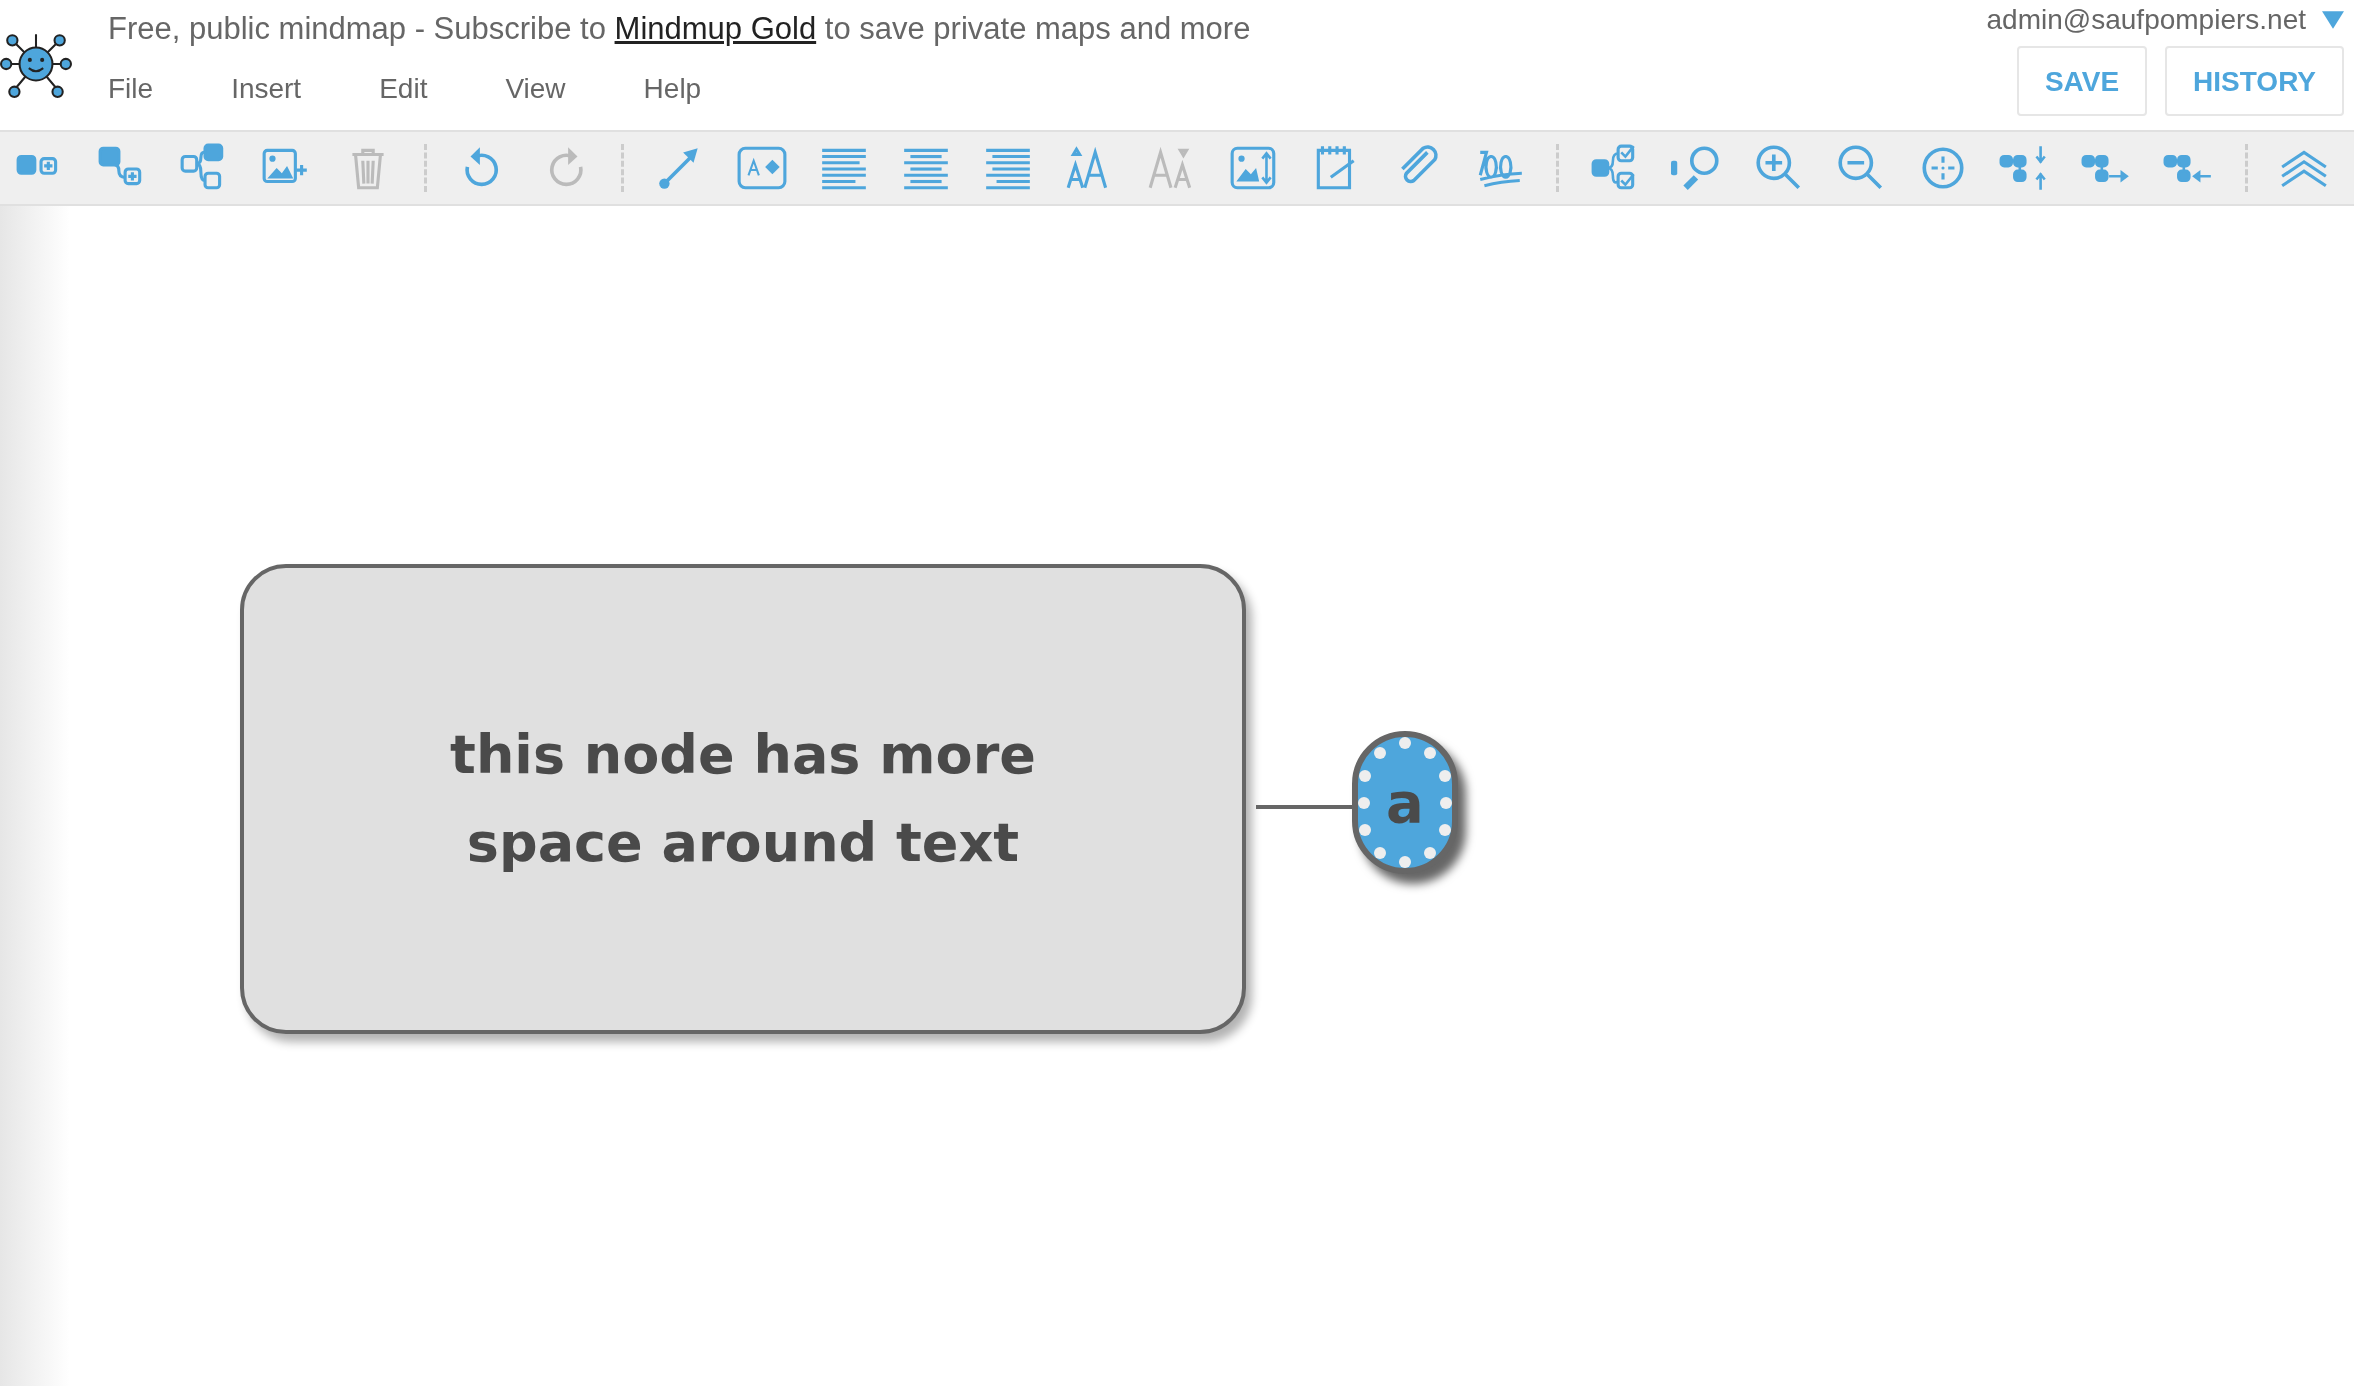 This screenshot has width=2354, height=1386. What do you see at coordinates (131, 89) in the screenshot?
I see `menu-item: File` at bounding box center [131, 89].